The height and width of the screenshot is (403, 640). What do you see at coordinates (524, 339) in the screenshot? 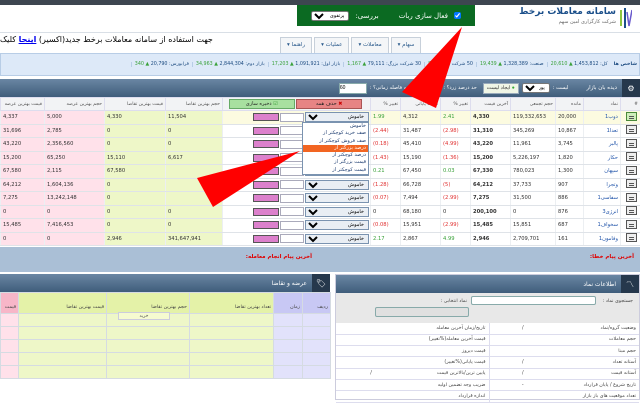
I see `info-value` at bounding box center [524, 339].